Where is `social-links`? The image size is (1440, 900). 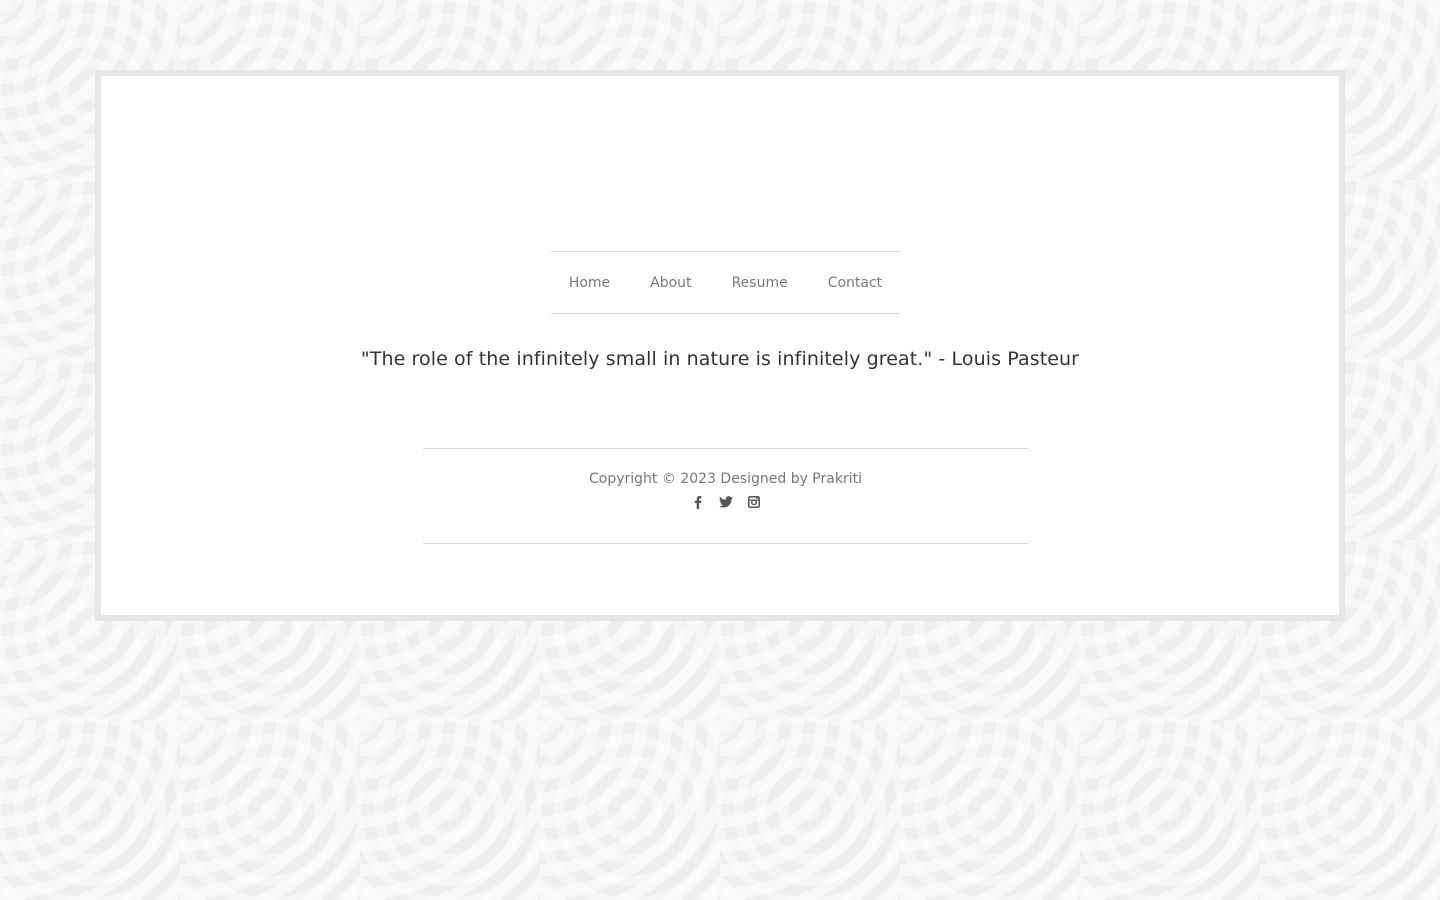
social-links is located at coordinates (725, 502).